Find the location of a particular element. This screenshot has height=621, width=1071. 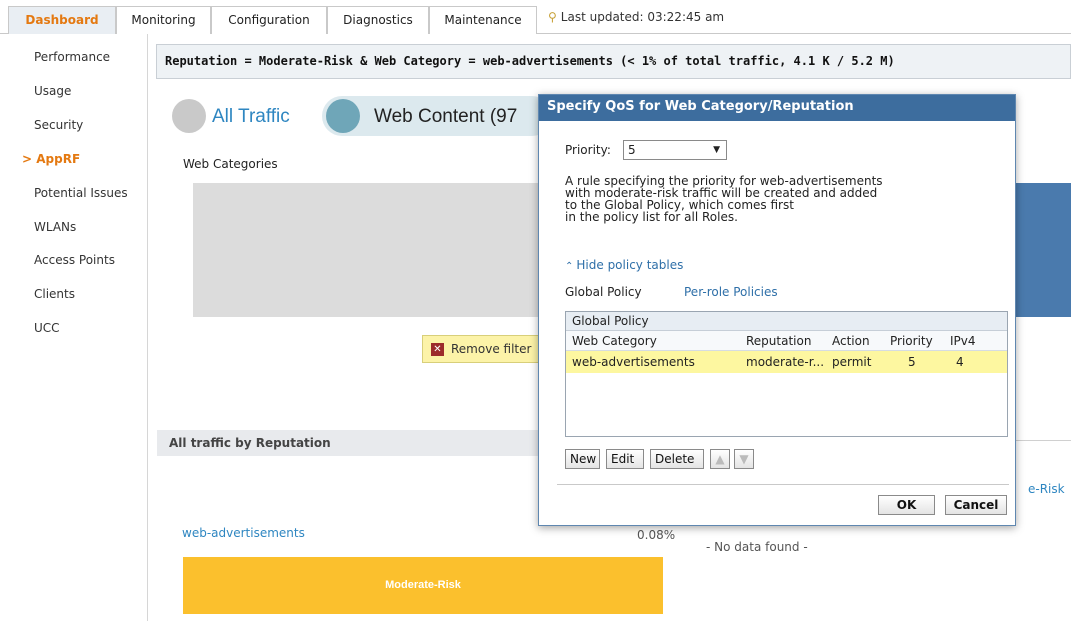

sidebar-item-potential-issues: Potential Issues is located at coordinates (81, 193).